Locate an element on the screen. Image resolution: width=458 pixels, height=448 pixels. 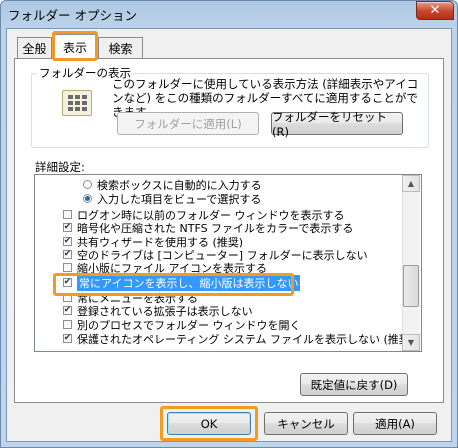
apply-button: 適用(A) is located at coordinates (395, 423).